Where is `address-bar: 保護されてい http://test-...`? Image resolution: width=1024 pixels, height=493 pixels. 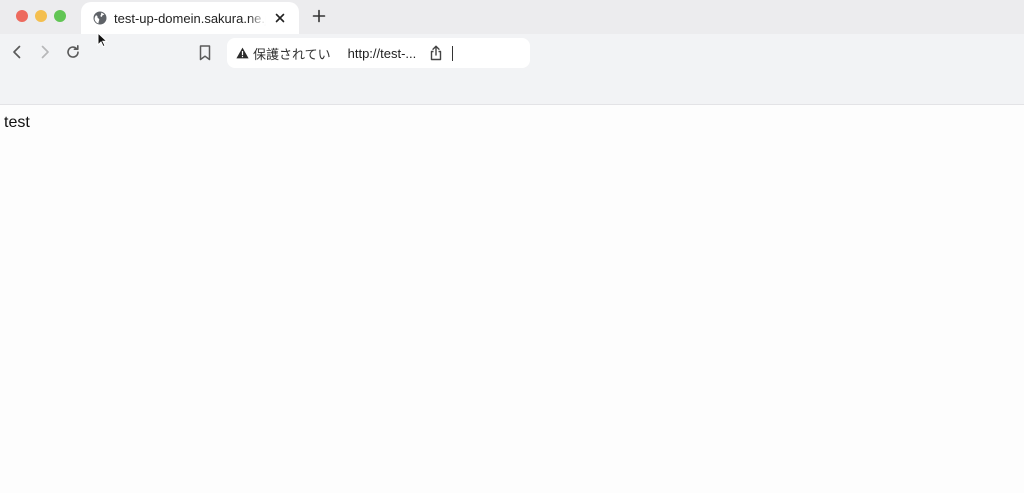 address-bar: 保護されてい http://test-... is located at coordinates (378, 53).